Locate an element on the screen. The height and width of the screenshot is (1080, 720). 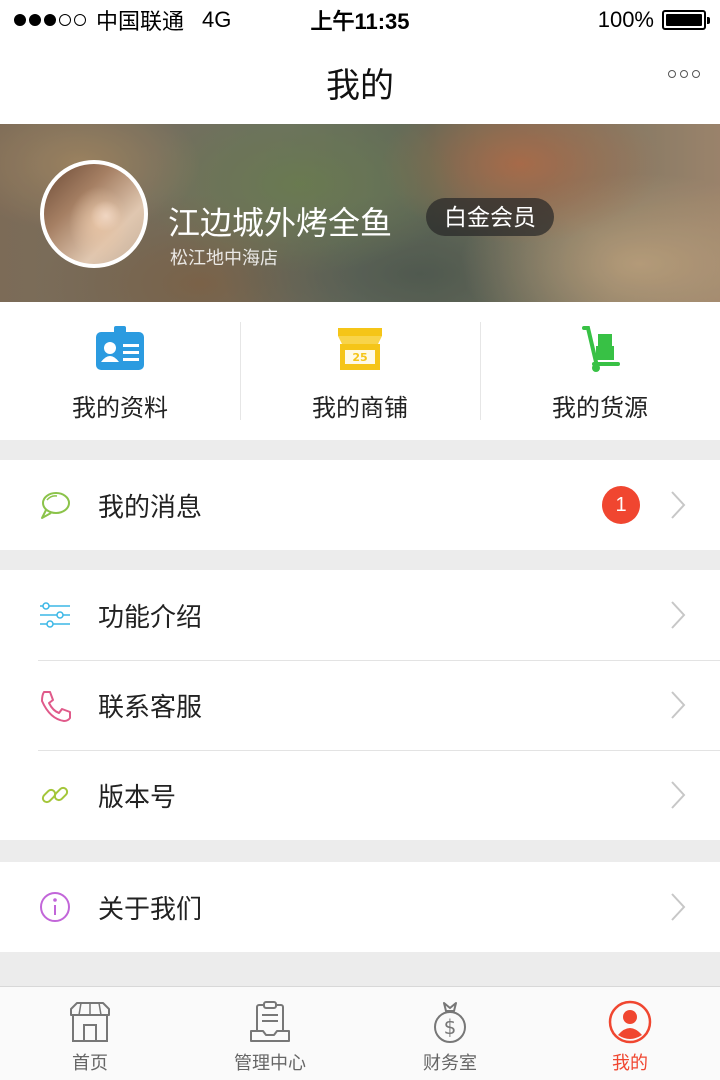
hand-truck-icon is located at coordinates (601, 349).